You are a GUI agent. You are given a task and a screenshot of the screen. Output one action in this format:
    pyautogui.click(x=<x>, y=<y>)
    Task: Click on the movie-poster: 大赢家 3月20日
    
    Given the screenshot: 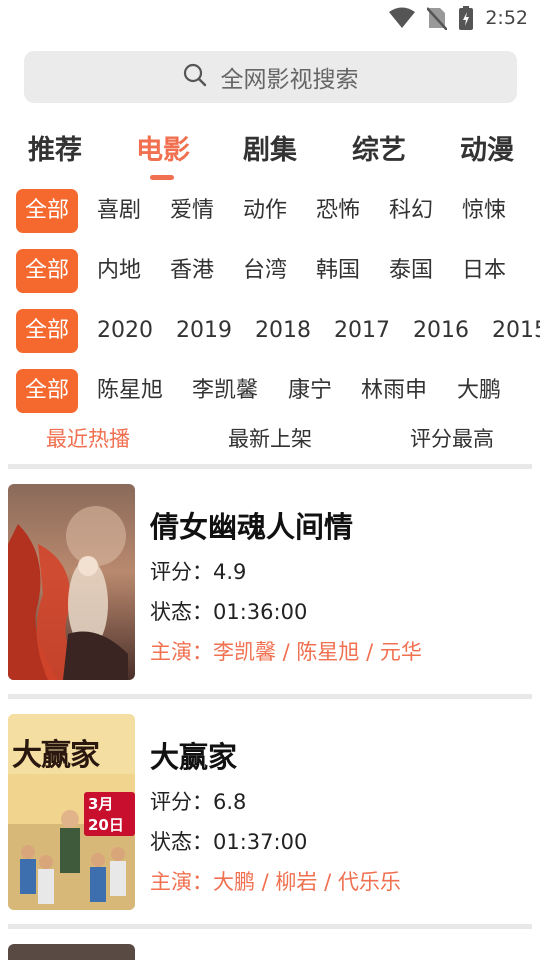 What is the action you would take?
    pyautogui.click(x=71, y=812)
    